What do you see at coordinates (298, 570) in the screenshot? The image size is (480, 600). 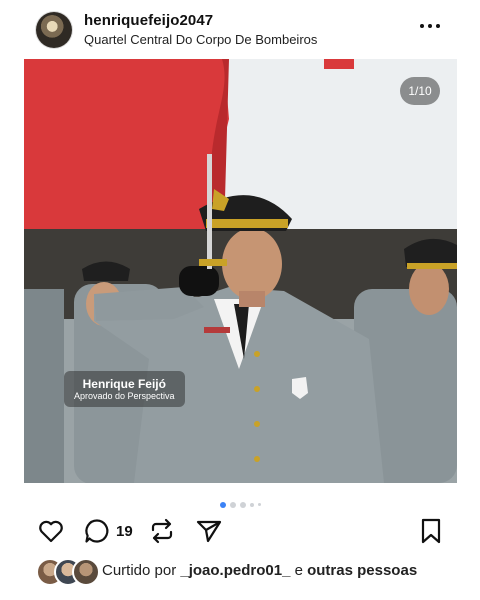 I see `liked-connector: e` at bounding box center [298, 570].